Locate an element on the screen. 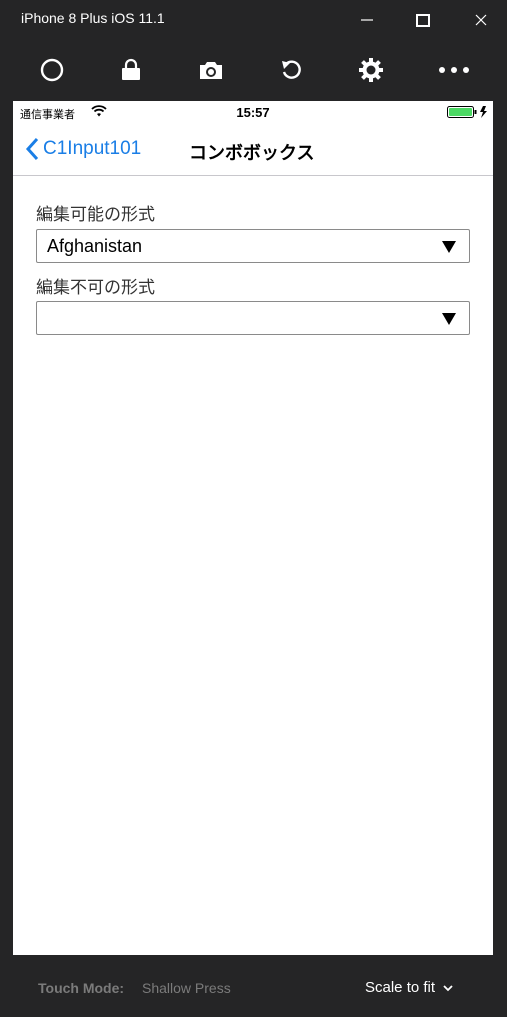  rotate-button is located at coordinates (291, 70).